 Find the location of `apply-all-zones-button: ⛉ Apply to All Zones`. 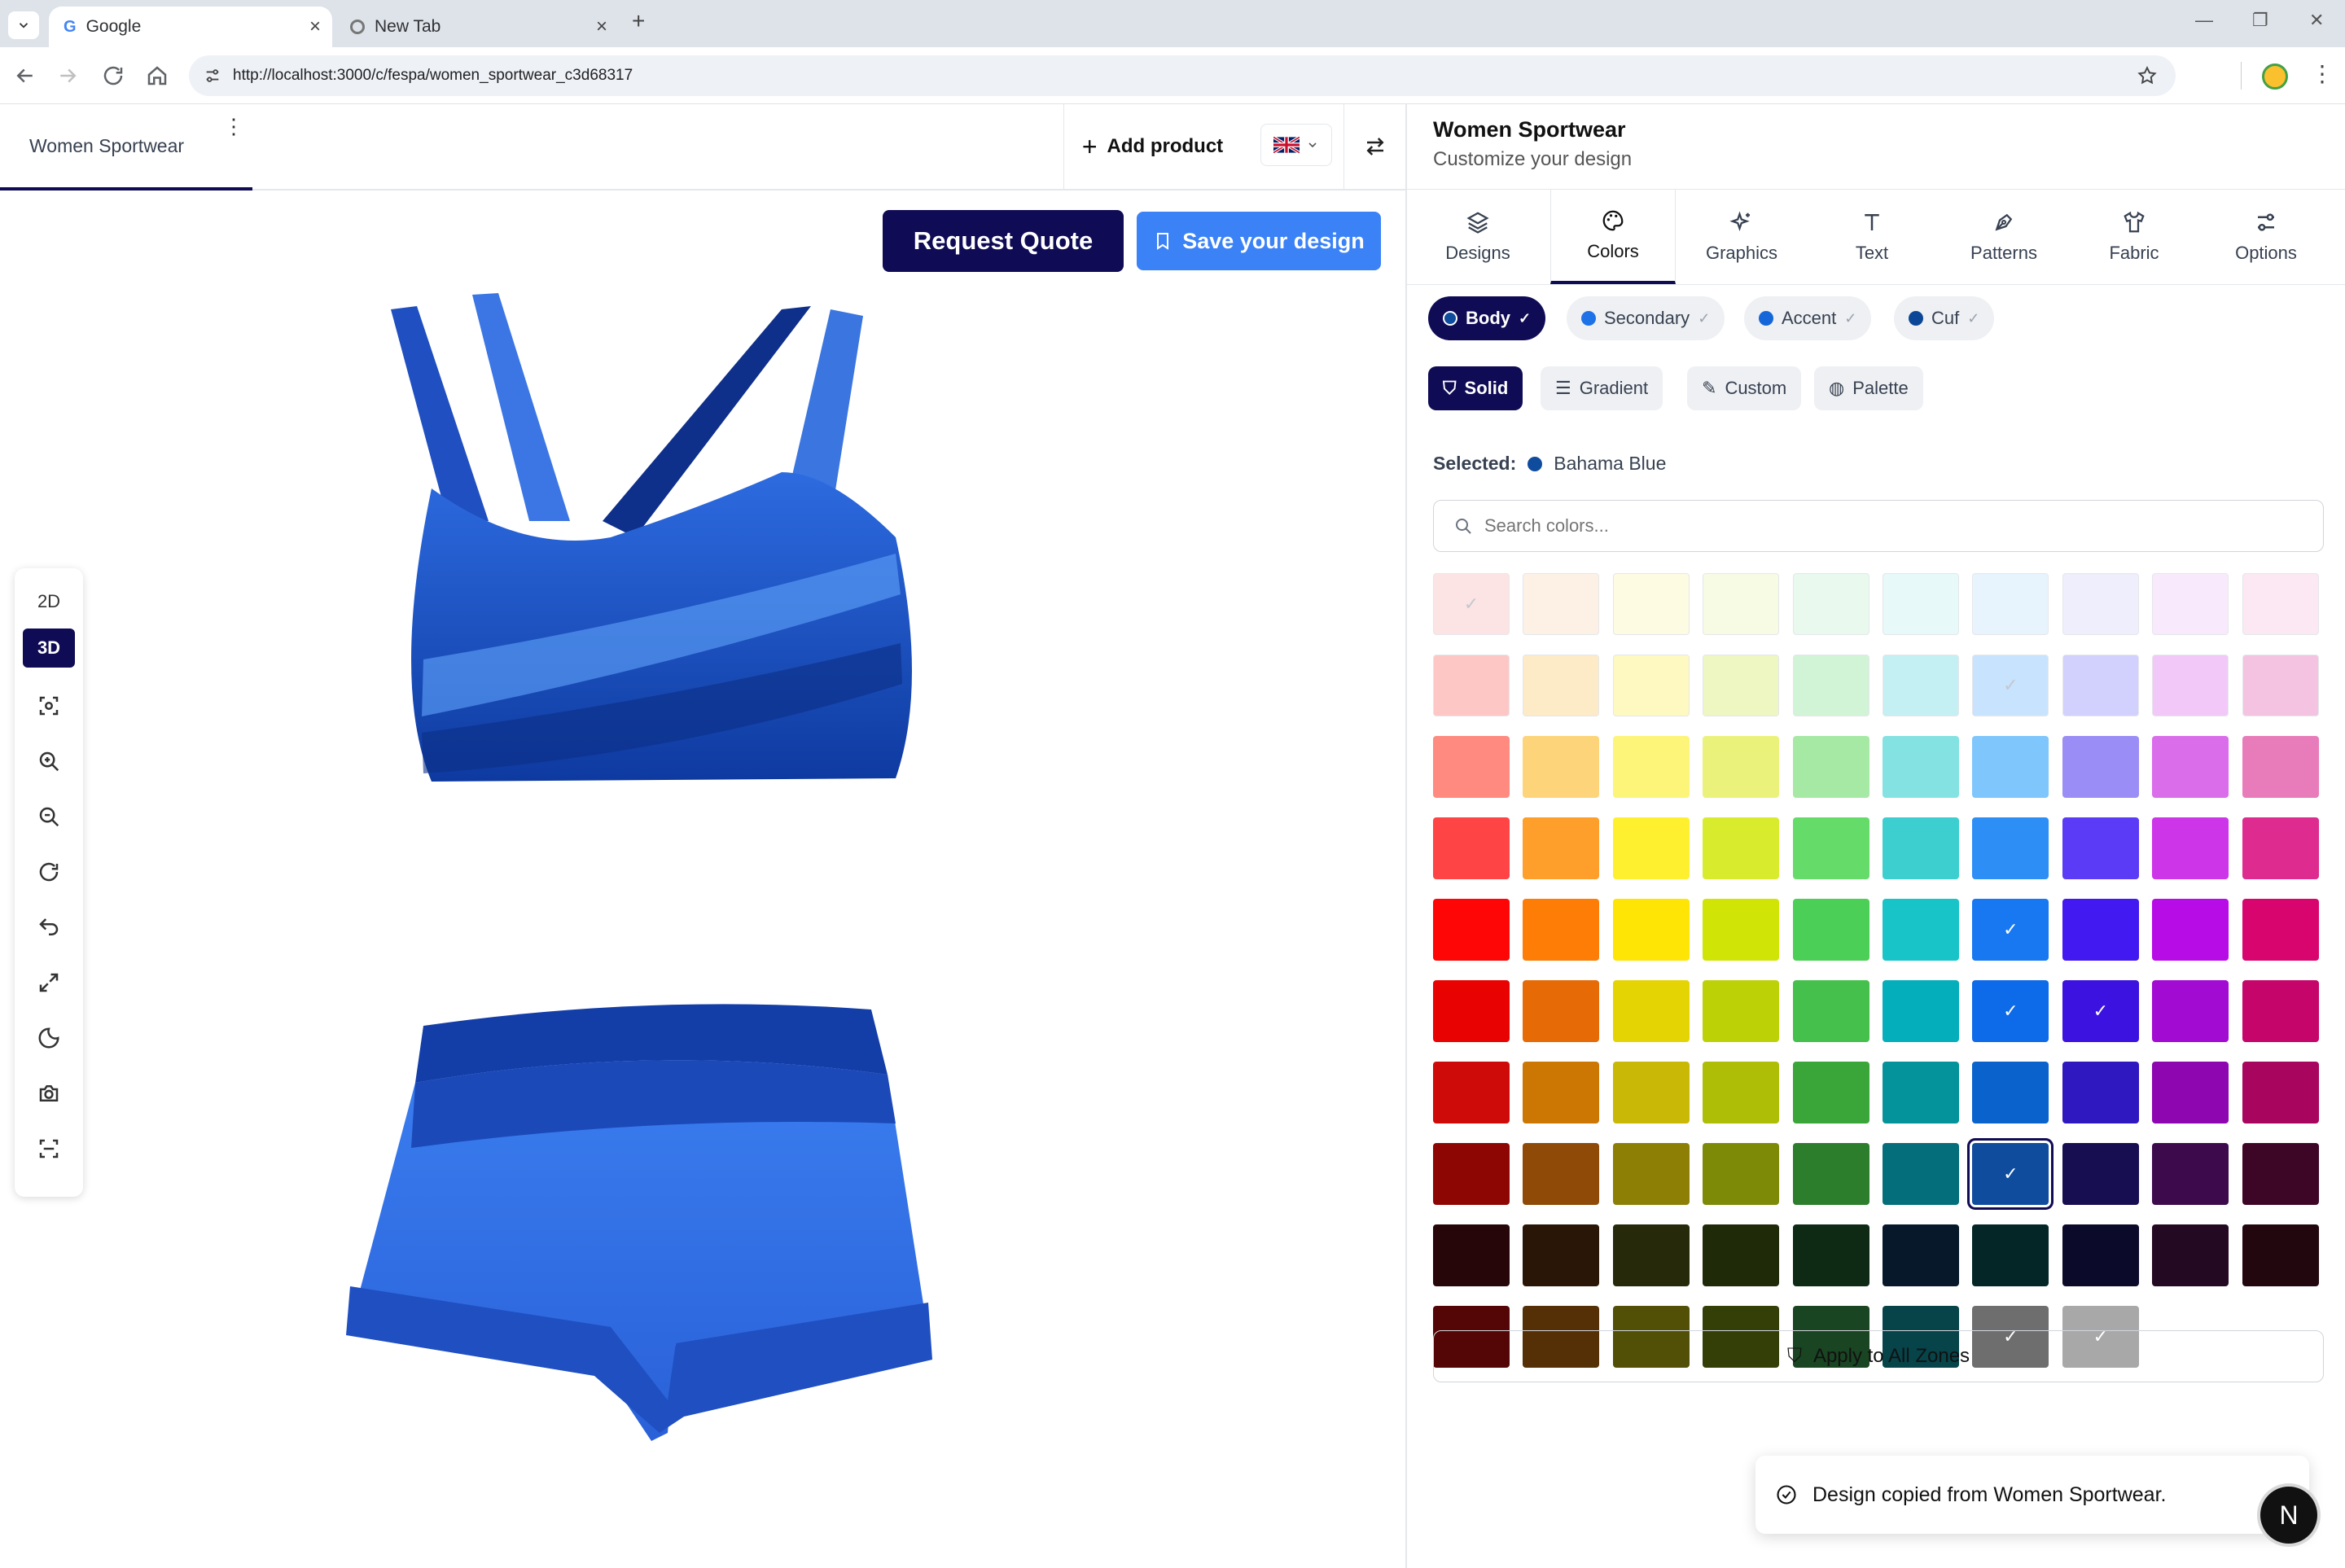

apply-all-zones-button: ⛉ Apply to All Zones is located at coordinates (1879, 1356).